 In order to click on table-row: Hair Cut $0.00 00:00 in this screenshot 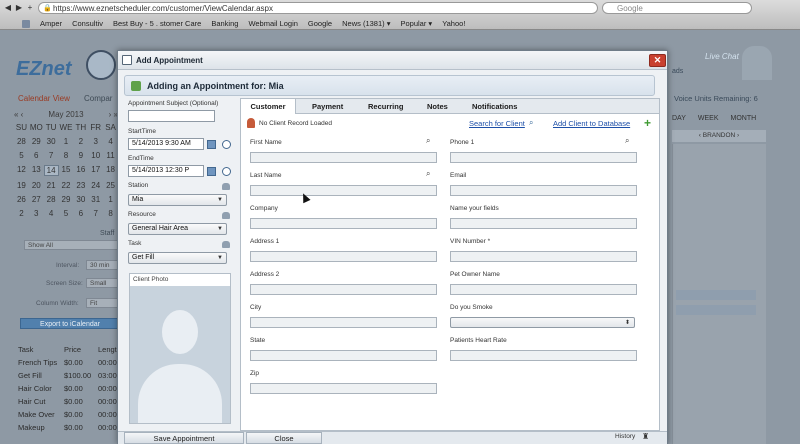, I will do `click(68, 401)`.